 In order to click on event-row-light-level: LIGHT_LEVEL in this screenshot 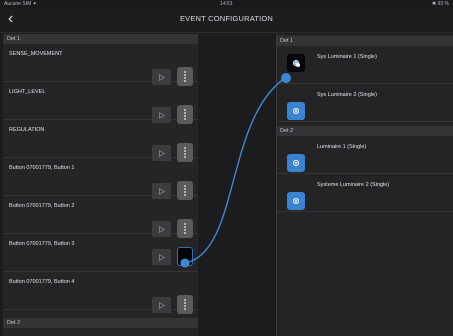, I will do `click(100, 103)`.